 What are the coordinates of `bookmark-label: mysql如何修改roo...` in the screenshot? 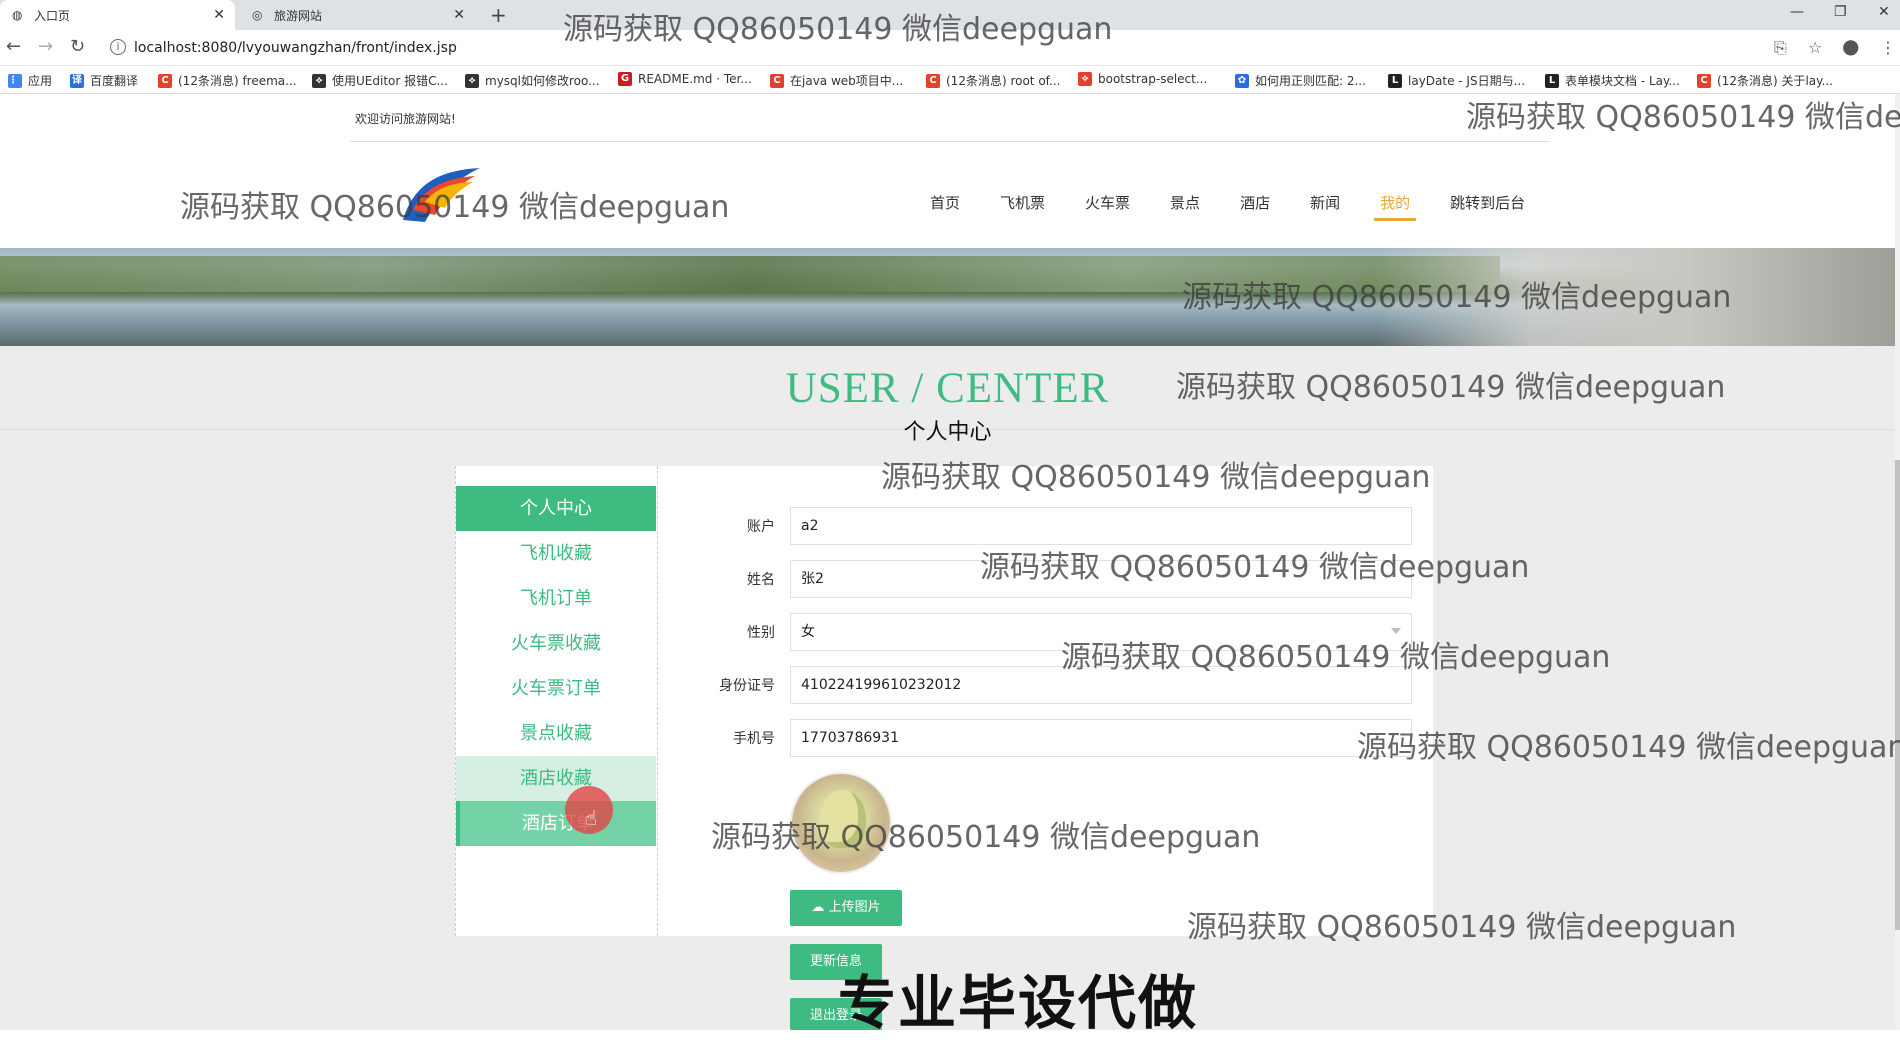 It's located at (542, 81).